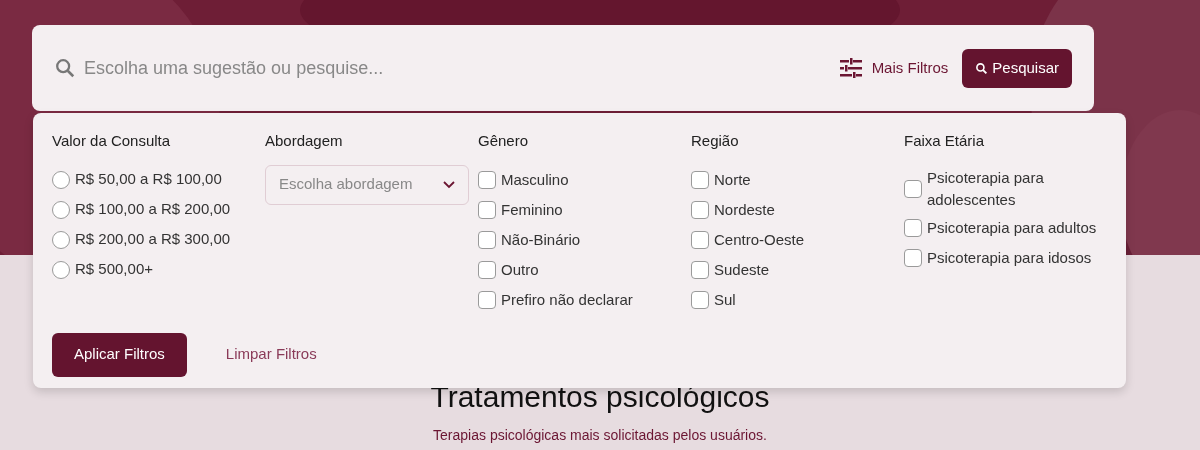 Image resolution: width=1200 pixels, height=450 pixels. What do you see at coordinates (759, 239) in the screenshot?
I see `checkbox-label: Centro-Oeste` at bounding box center [759, 239].